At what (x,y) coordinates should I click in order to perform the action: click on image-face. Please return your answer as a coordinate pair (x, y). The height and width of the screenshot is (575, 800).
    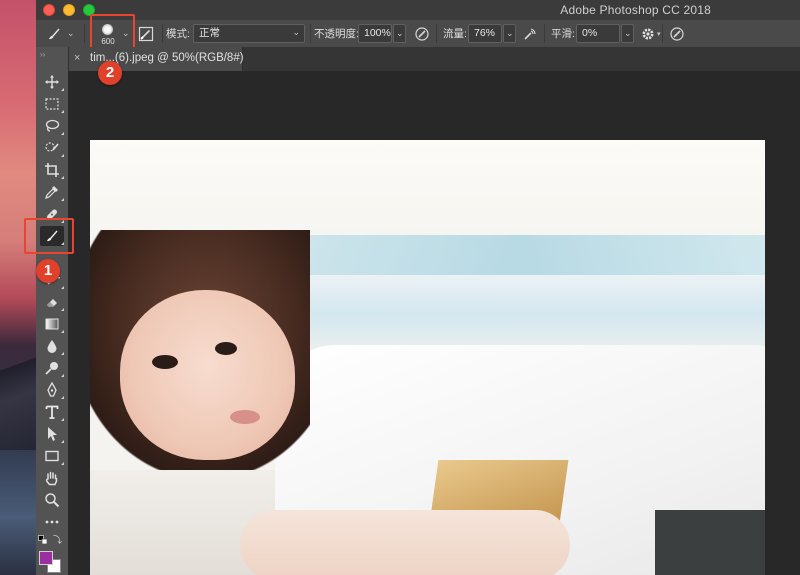
    Looking at the image, I should click on (207, 375).